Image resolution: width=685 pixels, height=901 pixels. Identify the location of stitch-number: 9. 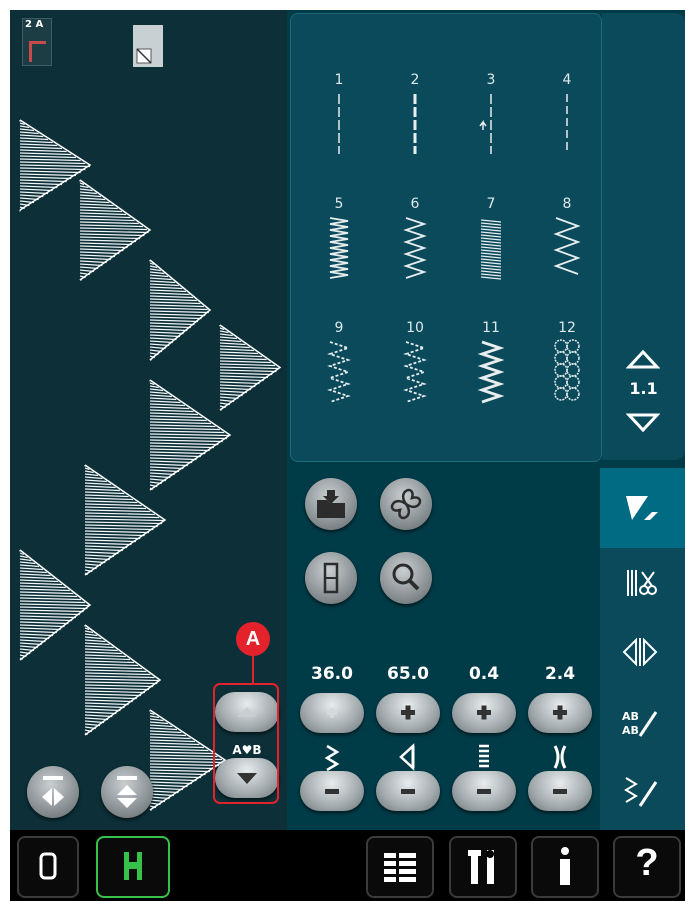
(339, 328).